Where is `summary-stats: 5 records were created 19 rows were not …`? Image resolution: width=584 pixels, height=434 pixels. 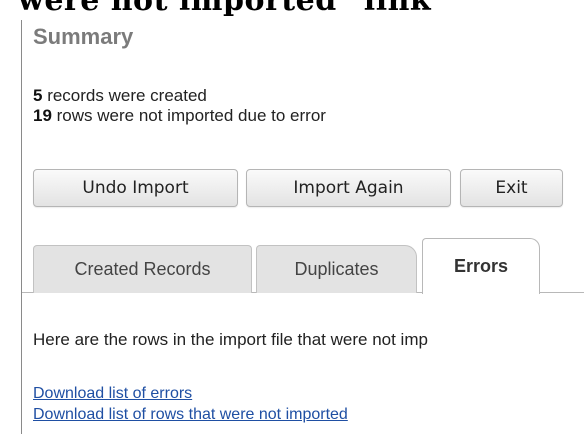 summary-stats: 5 records were created 19 rows were not … is located at coordinates (179, 106).